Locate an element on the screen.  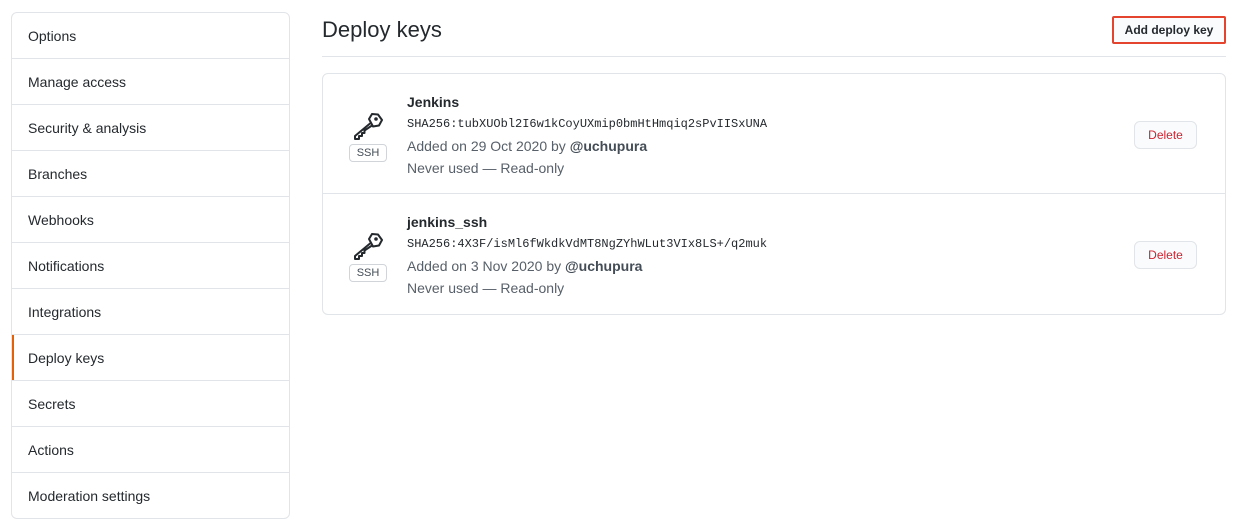
sidebar-item-branches: Branches is located at coordinates (150, 174).